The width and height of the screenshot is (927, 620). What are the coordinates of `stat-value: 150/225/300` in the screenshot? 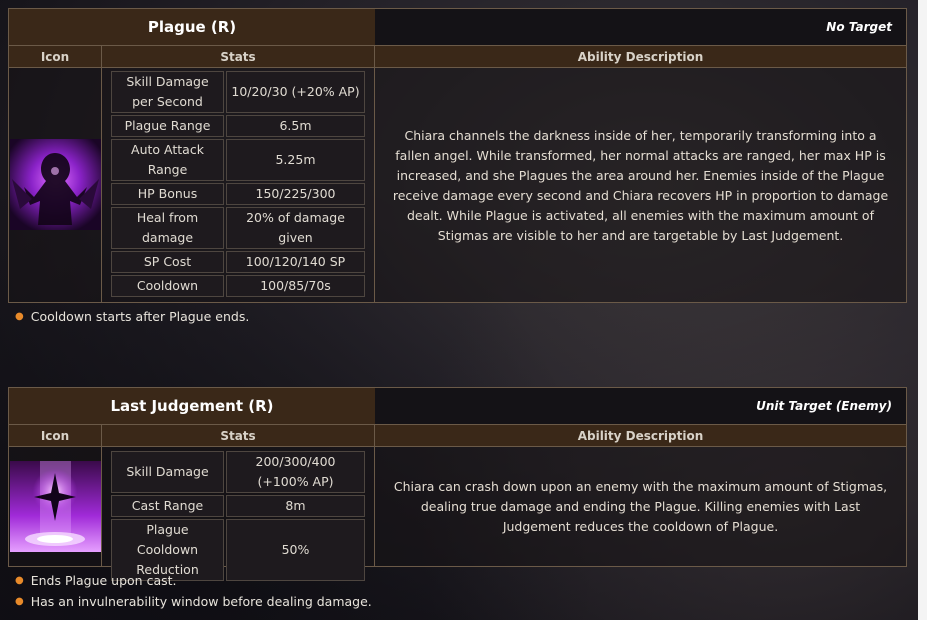 It's located at (295, 194).